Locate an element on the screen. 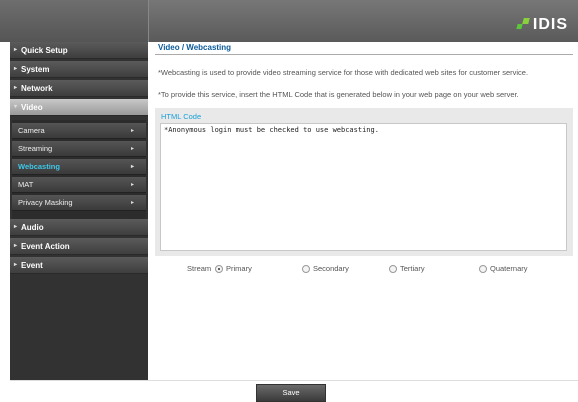 This screenshot has height=402, width=578. stream-label: Stream is located at coordinates (199, 268).